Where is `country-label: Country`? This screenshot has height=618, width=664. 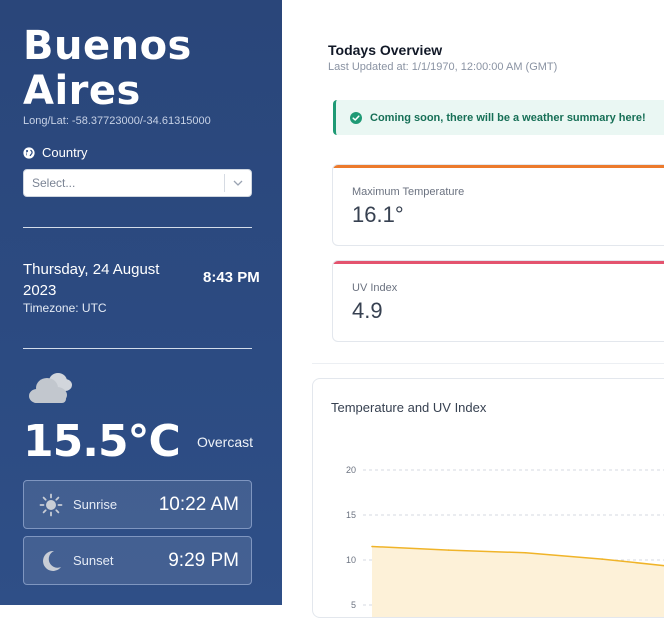
country-label: Country is located at coordinates (65, 152).